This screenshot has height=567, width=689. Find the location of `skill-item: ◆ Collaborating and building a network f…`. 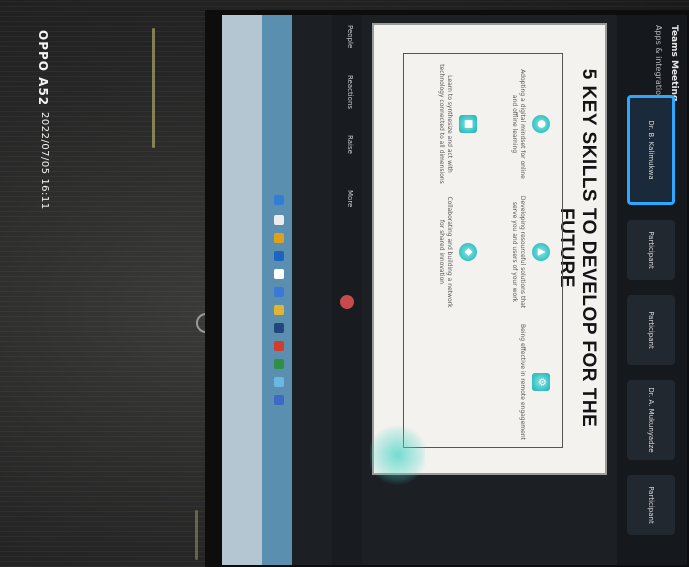

skill-item: ◆ Collaborating and building a network f… is located at coordinates (457, 252).